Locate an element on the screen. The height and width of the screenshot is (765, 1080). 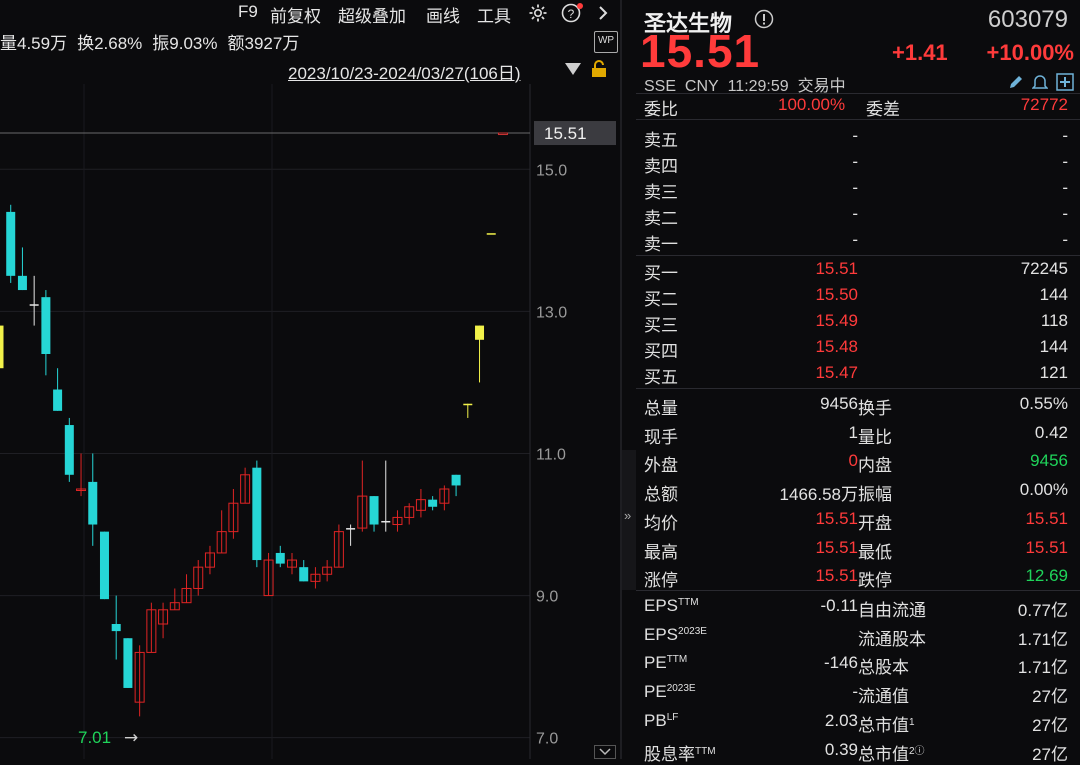
book-price: 15.51 is located at coordinates (836, 268).